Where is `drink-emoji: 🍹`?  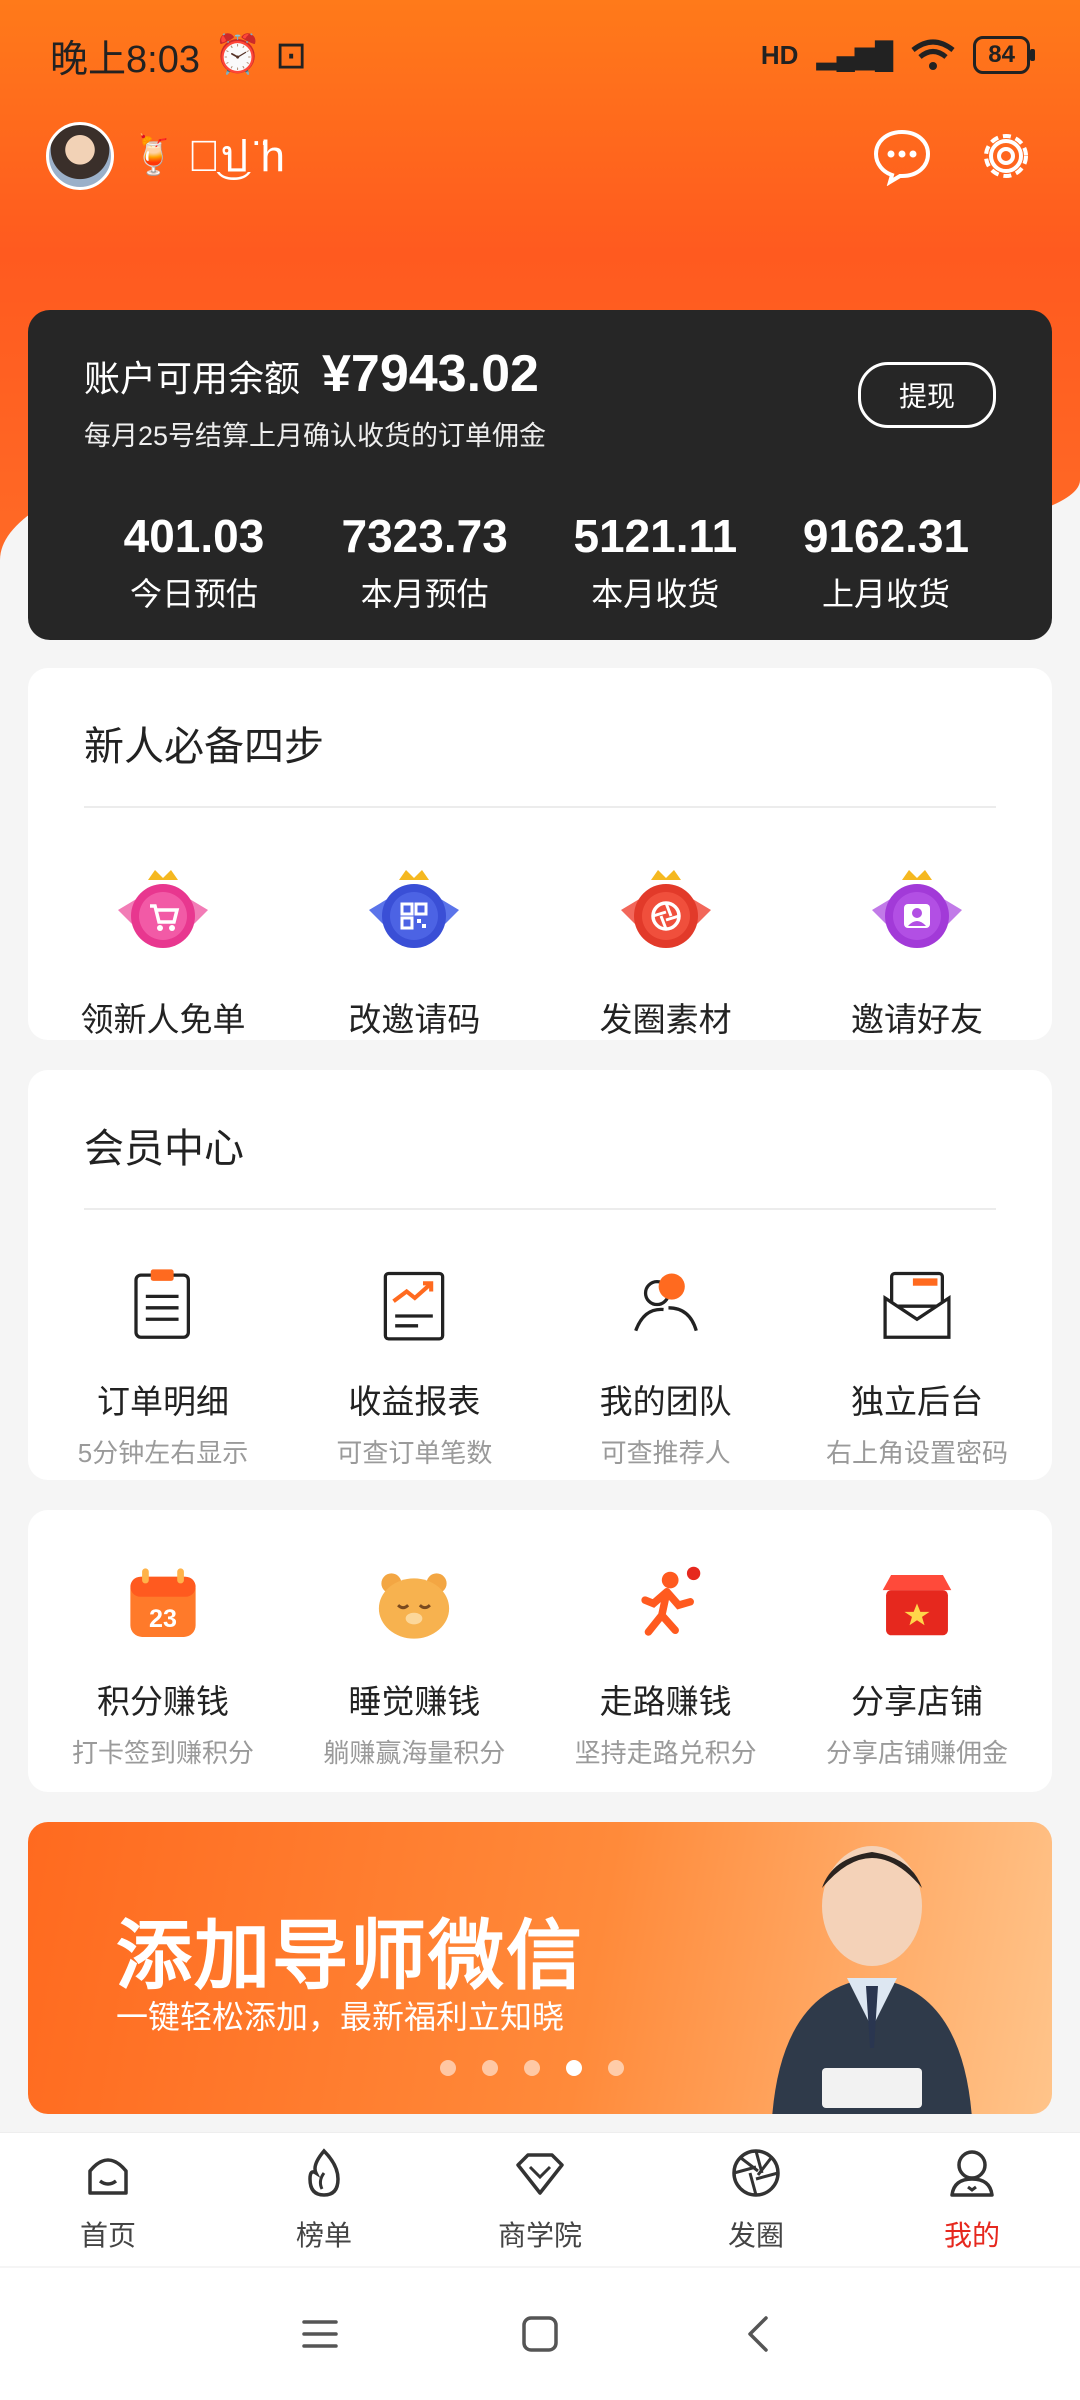
drink-emoji: 🍹 is located at coordinates (154, 156).